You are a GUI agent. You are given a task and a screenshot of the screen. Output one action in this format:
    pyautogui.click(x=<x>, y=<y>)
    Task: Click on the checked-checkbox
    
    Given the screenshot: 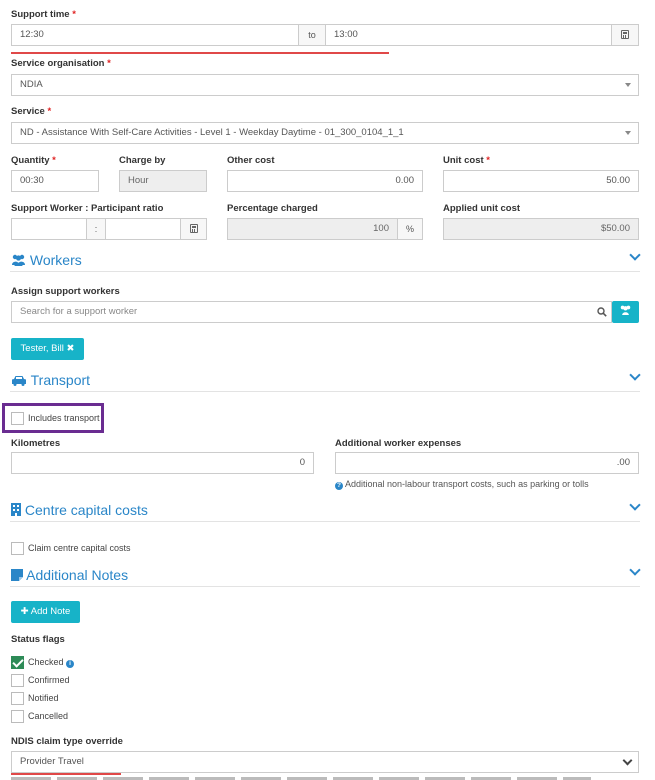 What is the action you would take?
    pyautogui.click(x=17, y=662)
    